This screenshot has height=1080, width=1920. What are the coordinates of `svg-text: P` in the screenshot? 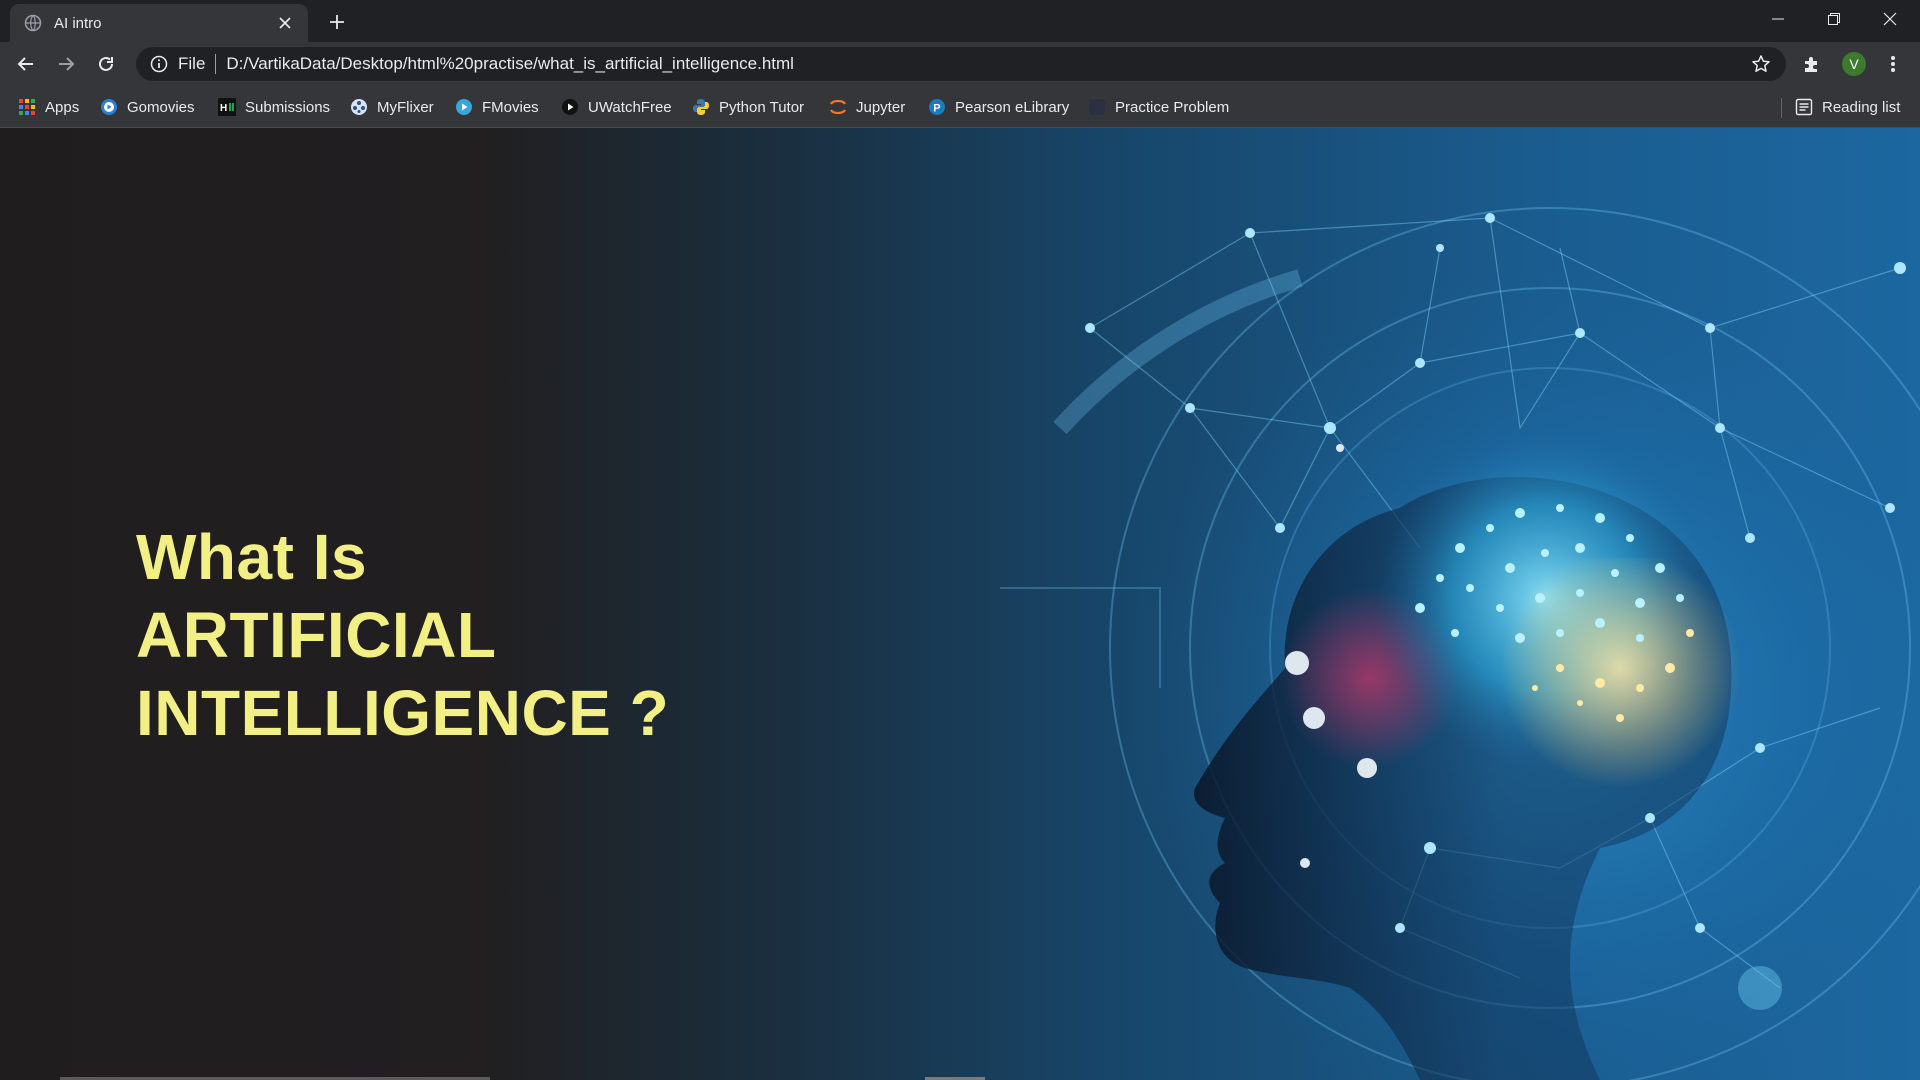 It's located at (936, 109).